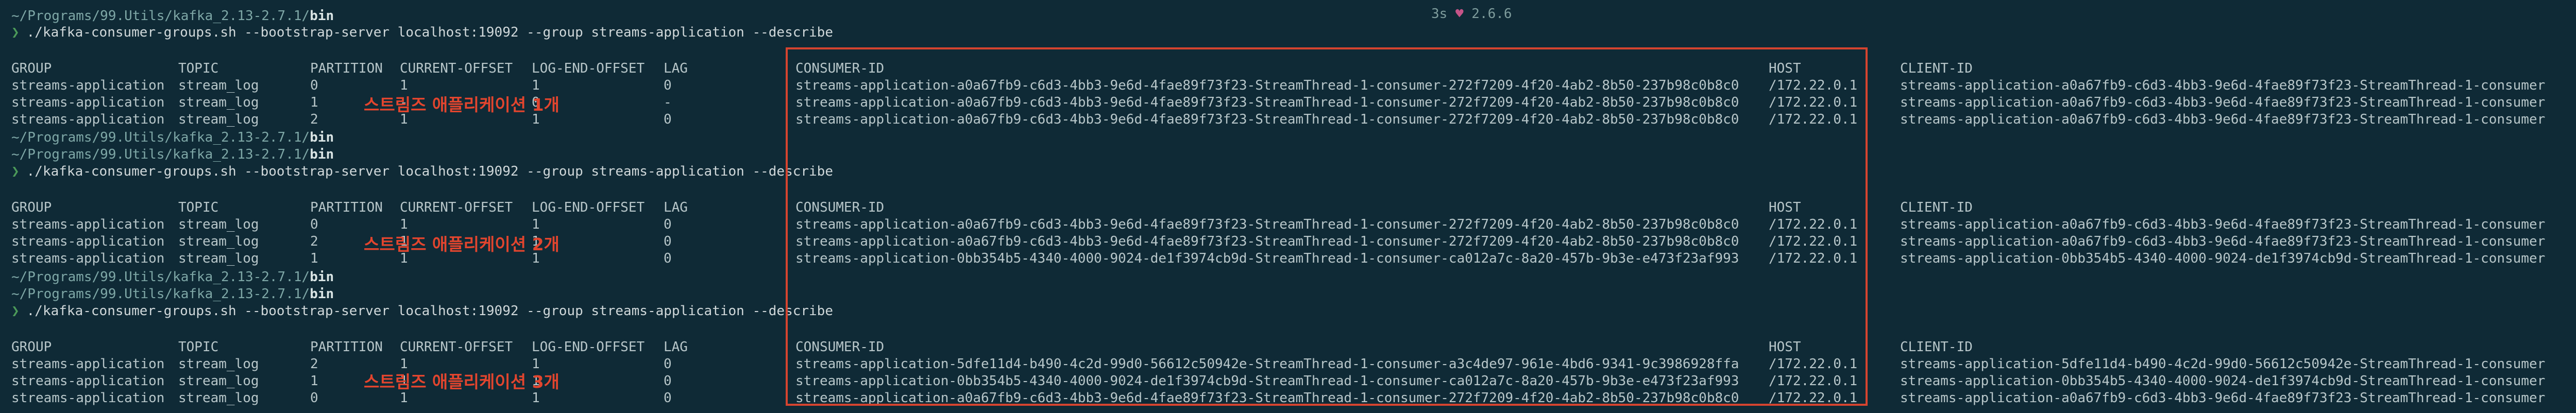  I want to click on version-text: 2.6.6, so click(1491, 14).